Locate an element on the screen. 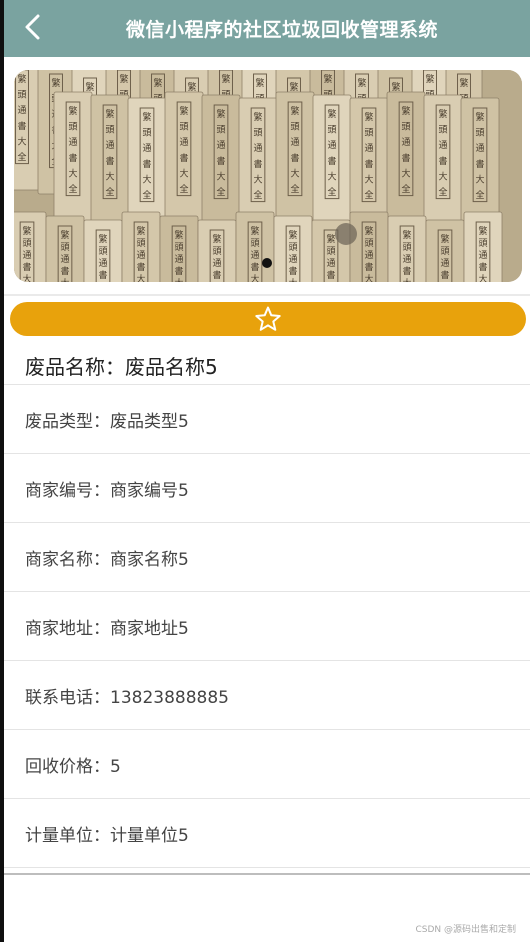 This screenshot has width=530, height=942. divider is located at coordinates (267, 295).